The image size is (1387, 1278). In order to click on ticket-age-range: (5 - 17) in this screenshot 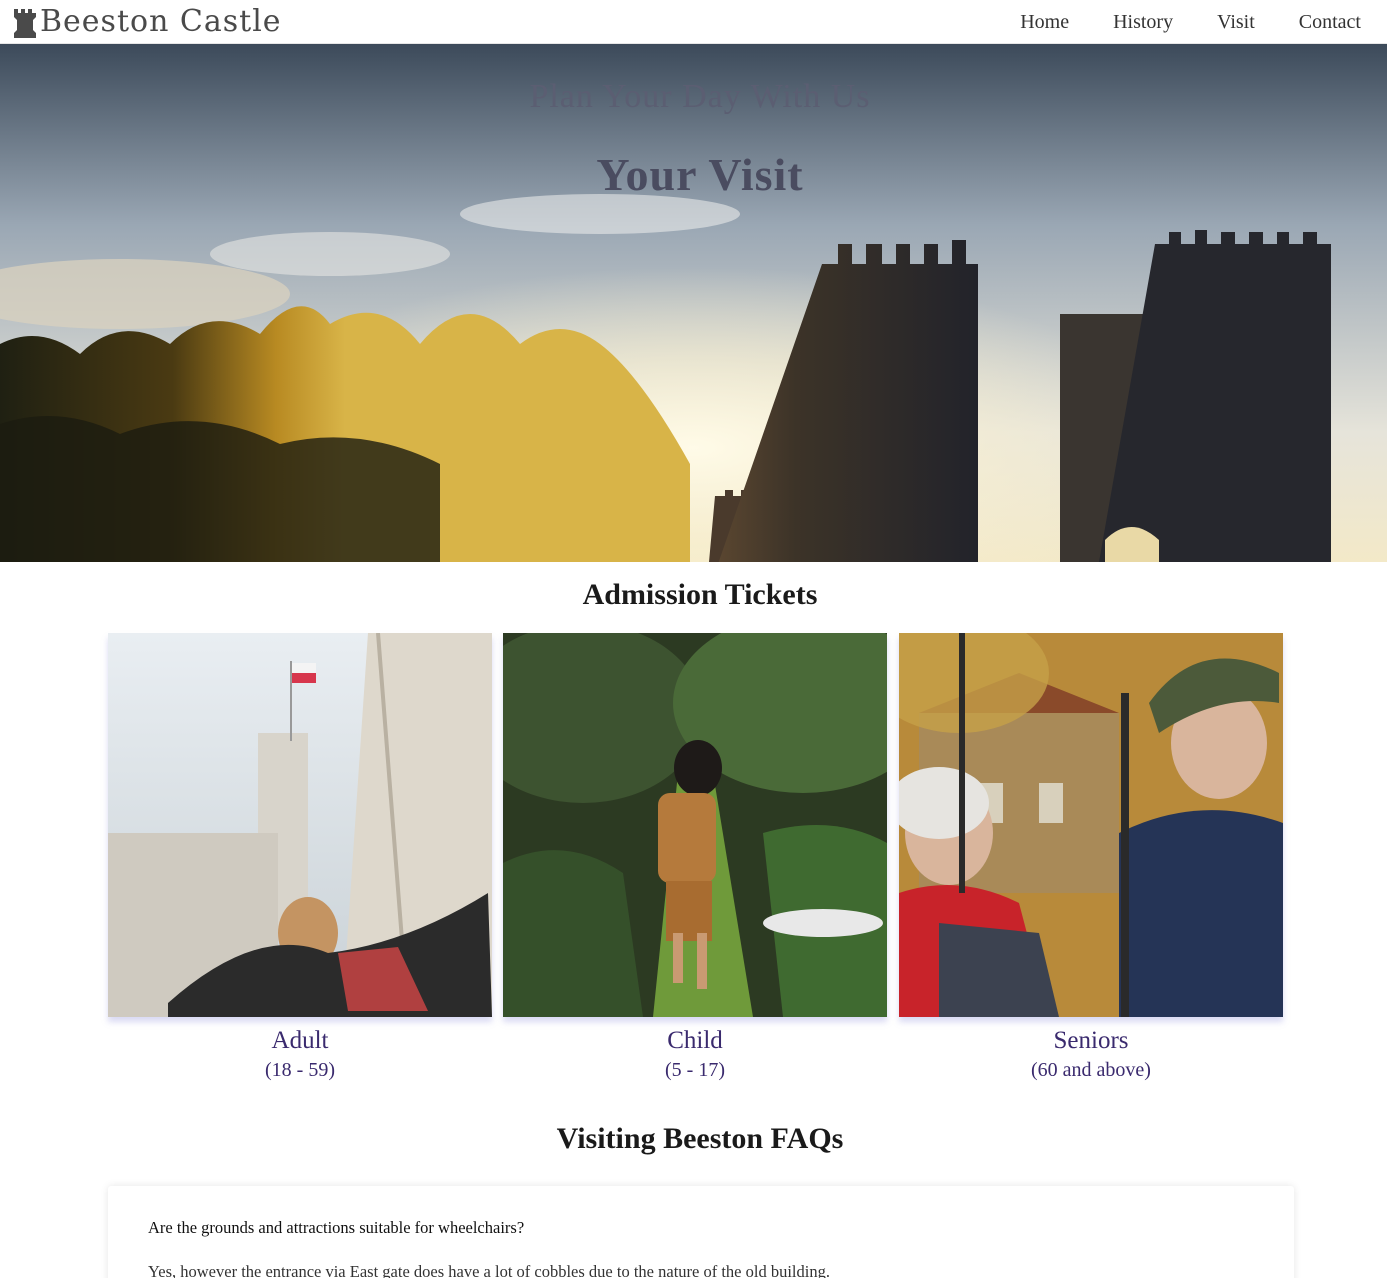, I will do `click(695, 1070)`.